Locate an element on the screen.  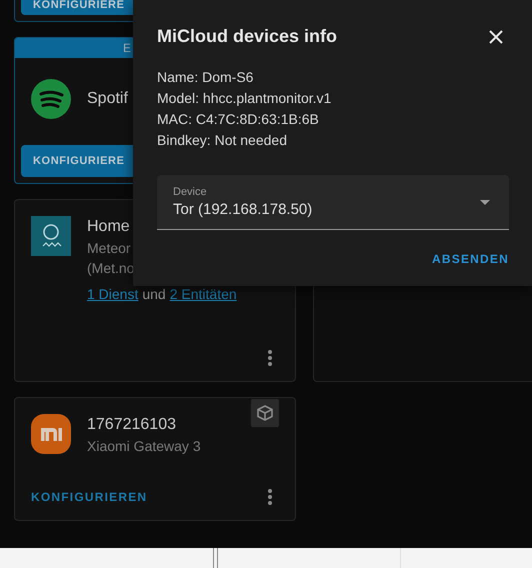
services-link: 1 Dienst is located at coordinates (112, 294).